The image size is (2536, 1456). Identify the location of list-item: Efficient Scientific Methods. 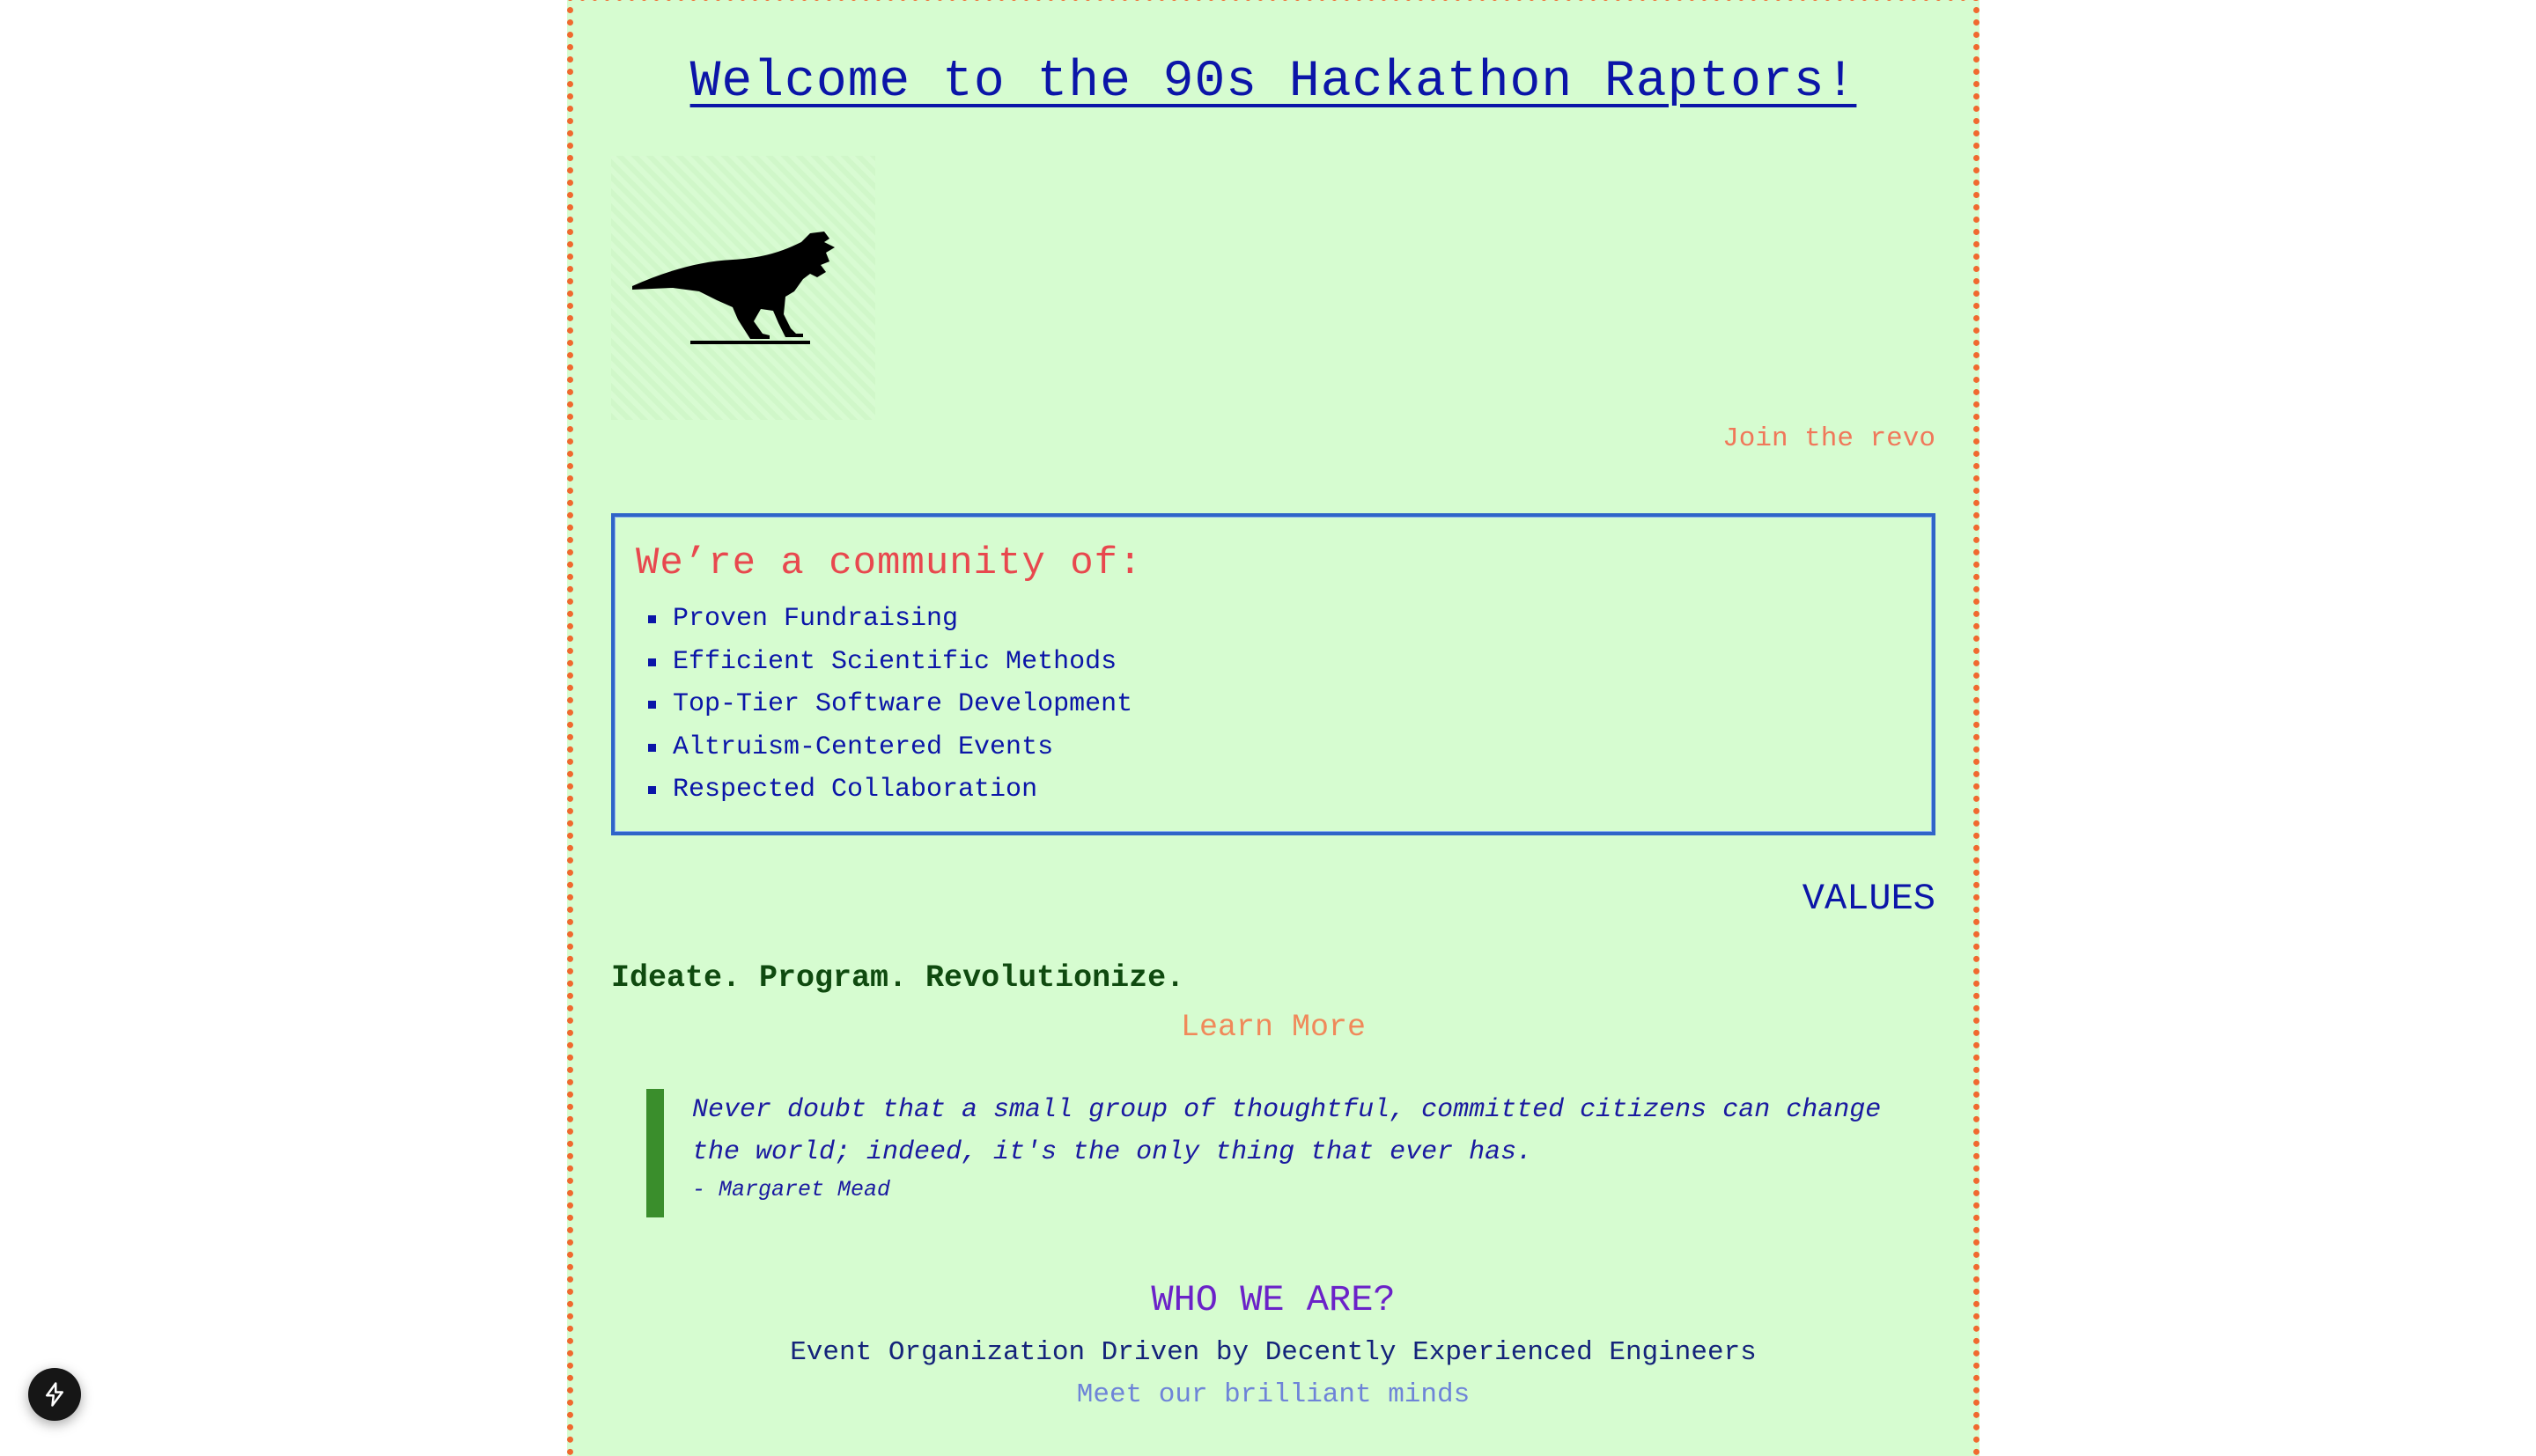
(1279, 662).